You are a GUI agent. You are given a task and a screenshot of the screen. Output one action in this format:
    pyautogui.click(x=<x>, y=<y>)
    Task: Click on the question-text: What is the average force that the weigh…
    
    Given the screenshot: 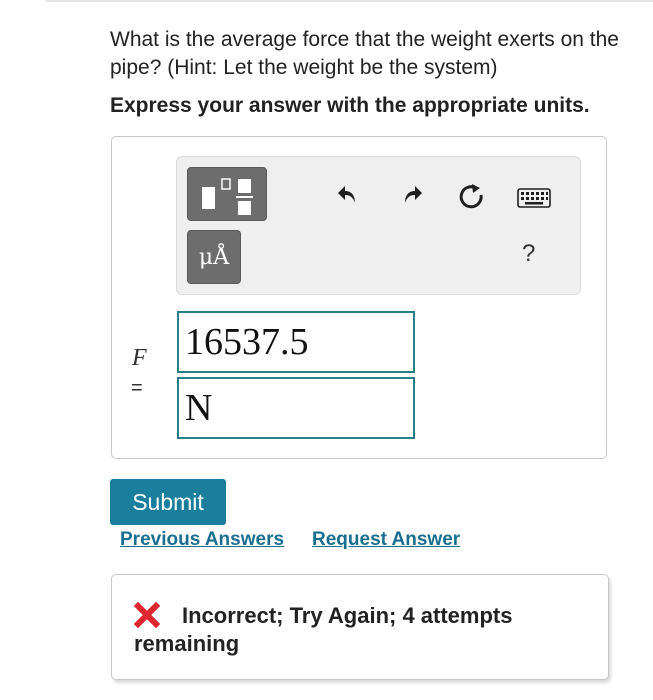 What is the action you would take?
    pyautogui.click(x=364, y=53)
    